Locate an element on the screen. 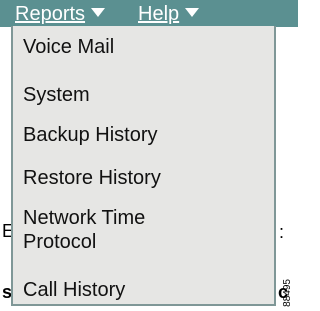 This screenshot has width=320, height=311. menu-bar: Reports Help is located at coordinates (149, 13).